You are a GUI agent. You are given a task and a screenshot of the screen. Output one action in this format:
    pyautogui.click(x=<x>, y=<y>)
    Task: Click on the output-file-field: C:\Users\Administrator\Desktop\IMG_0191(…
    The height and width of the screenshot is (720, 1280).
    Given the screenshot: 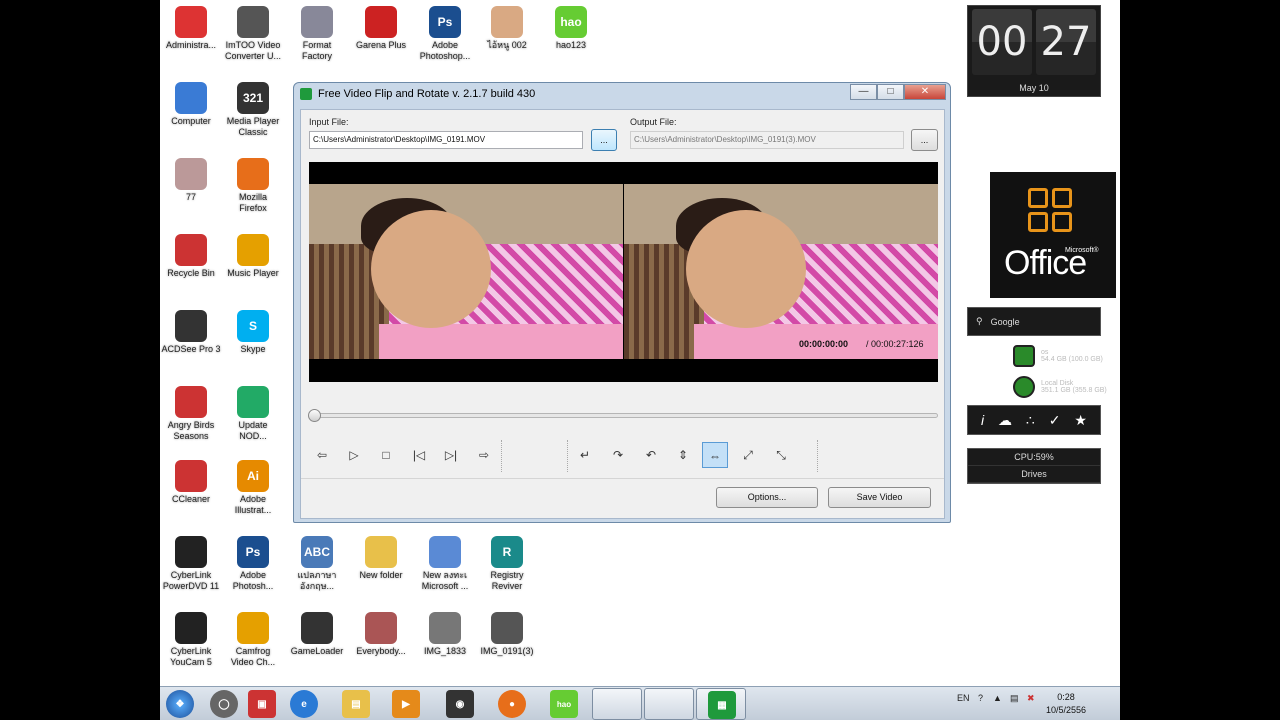 What is the action you would take?
    pyautogui.click(x=767, y=140)
    